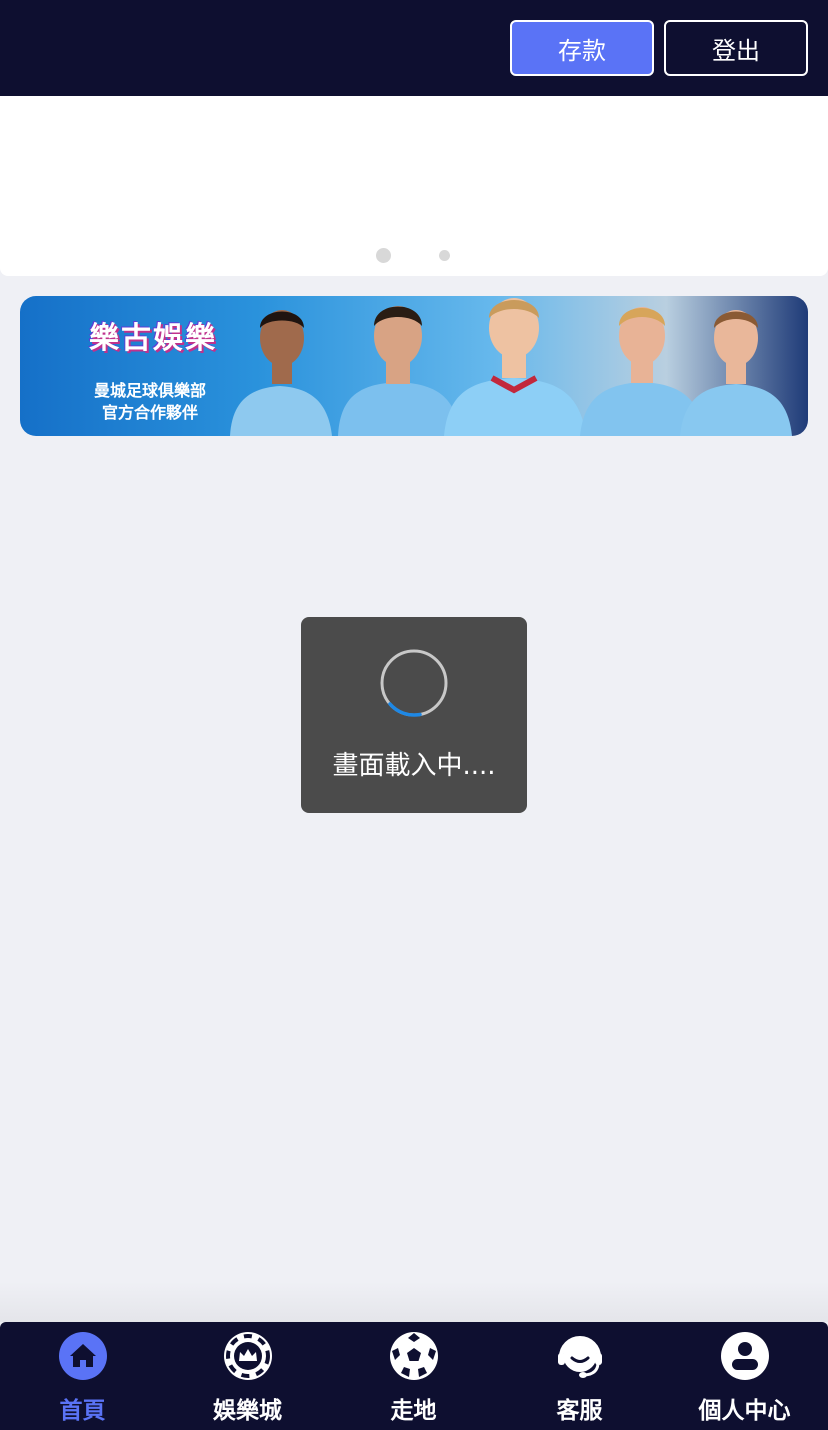 The width and height of the screenshot is (828, 1430). Describe the element at coordinates (736, 48) in the screenshot. I see `logout-button: 登出` at that location.